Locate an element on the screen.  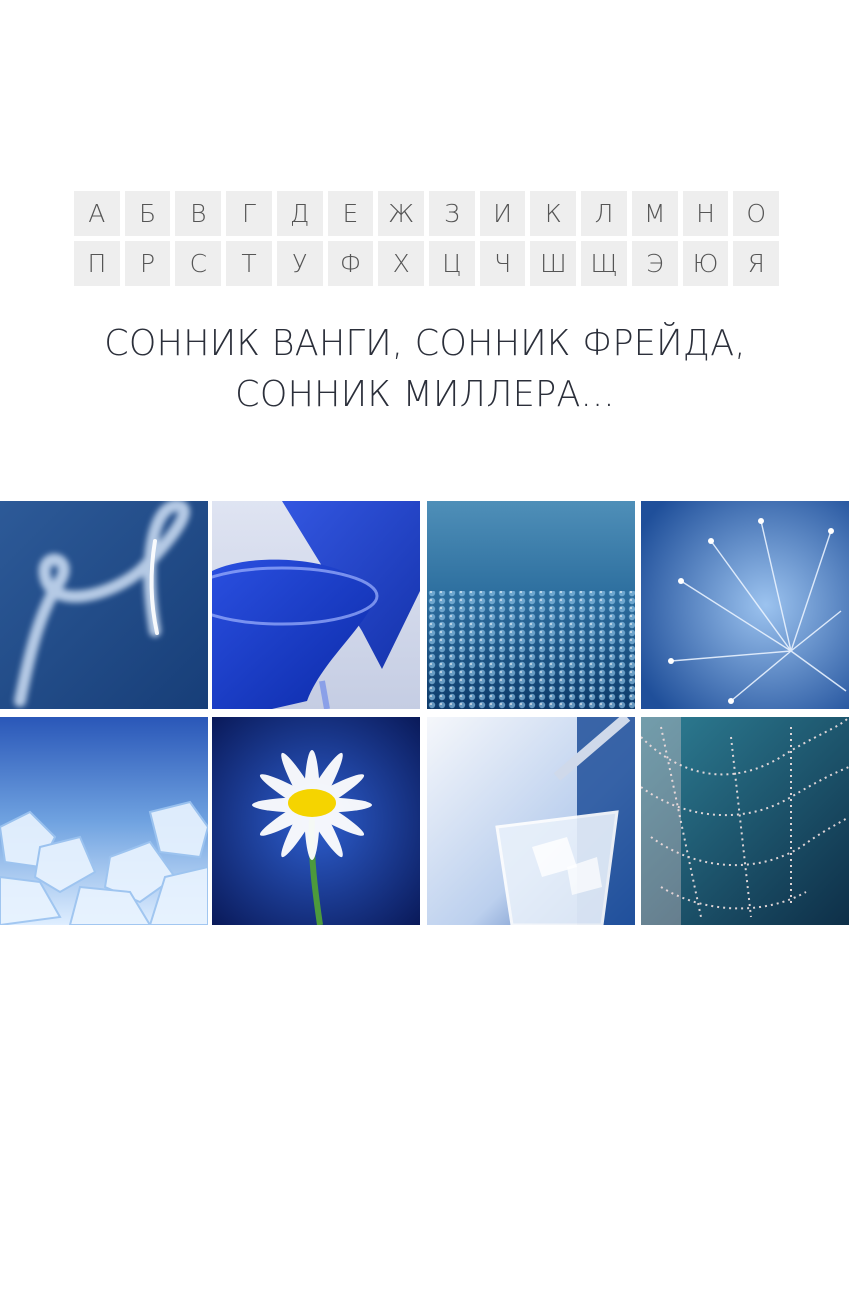
dandelion-photo is located at coordinates (745, 605).